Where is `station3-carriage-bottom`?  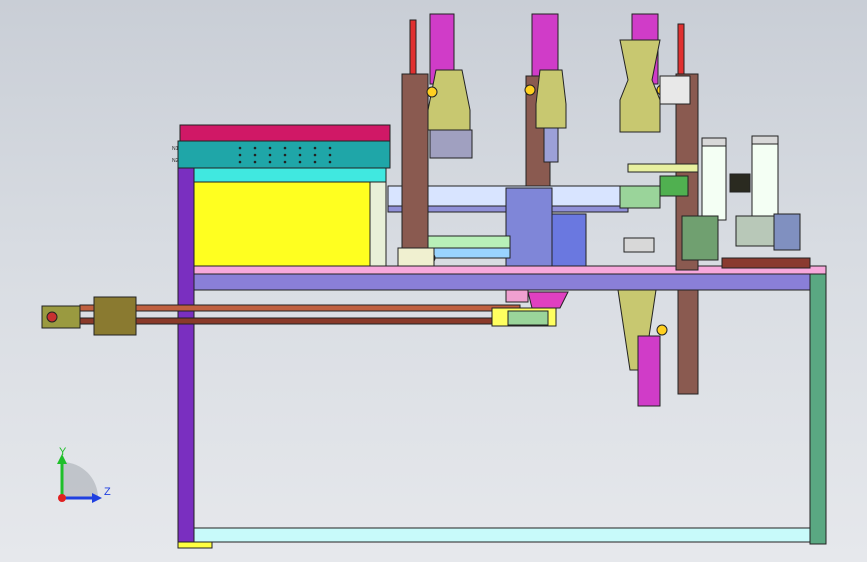
station3-carriage-bottom is located at coordinates (649, 371).